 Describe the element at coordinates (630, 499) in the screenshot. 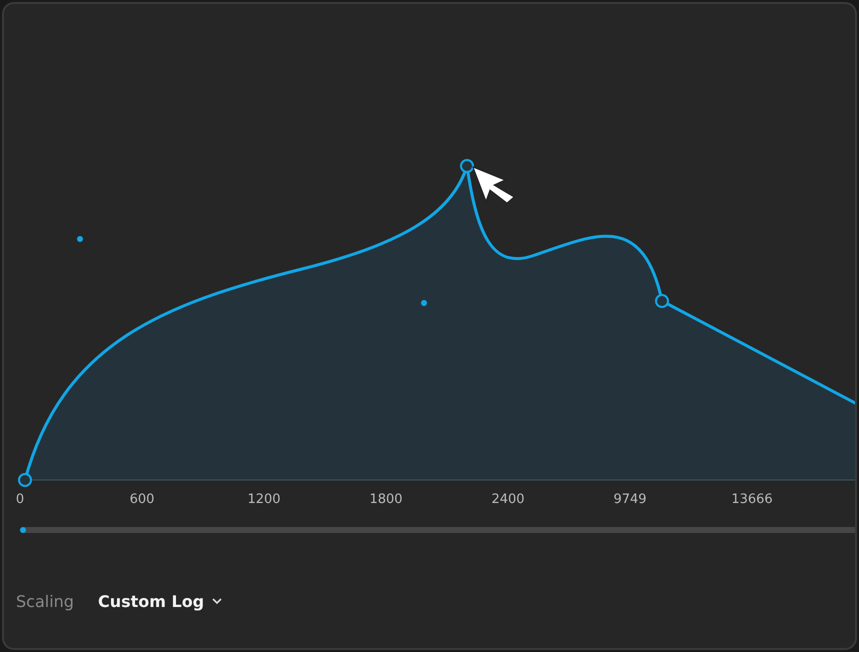

I see `axis-label: 9749` at that location.